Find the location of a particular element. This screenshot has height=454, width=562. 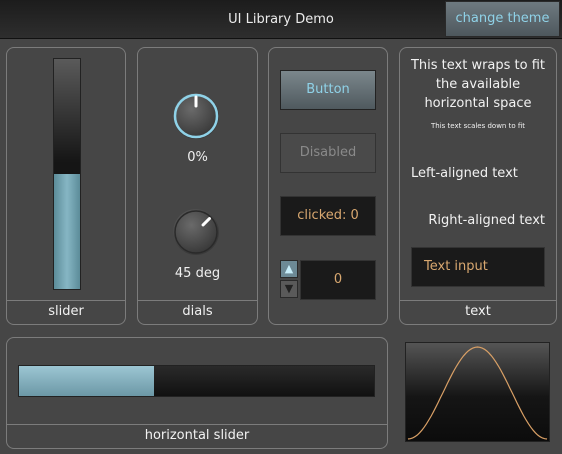

spin-up-button: ▲ is located at coordinates (289, 269).